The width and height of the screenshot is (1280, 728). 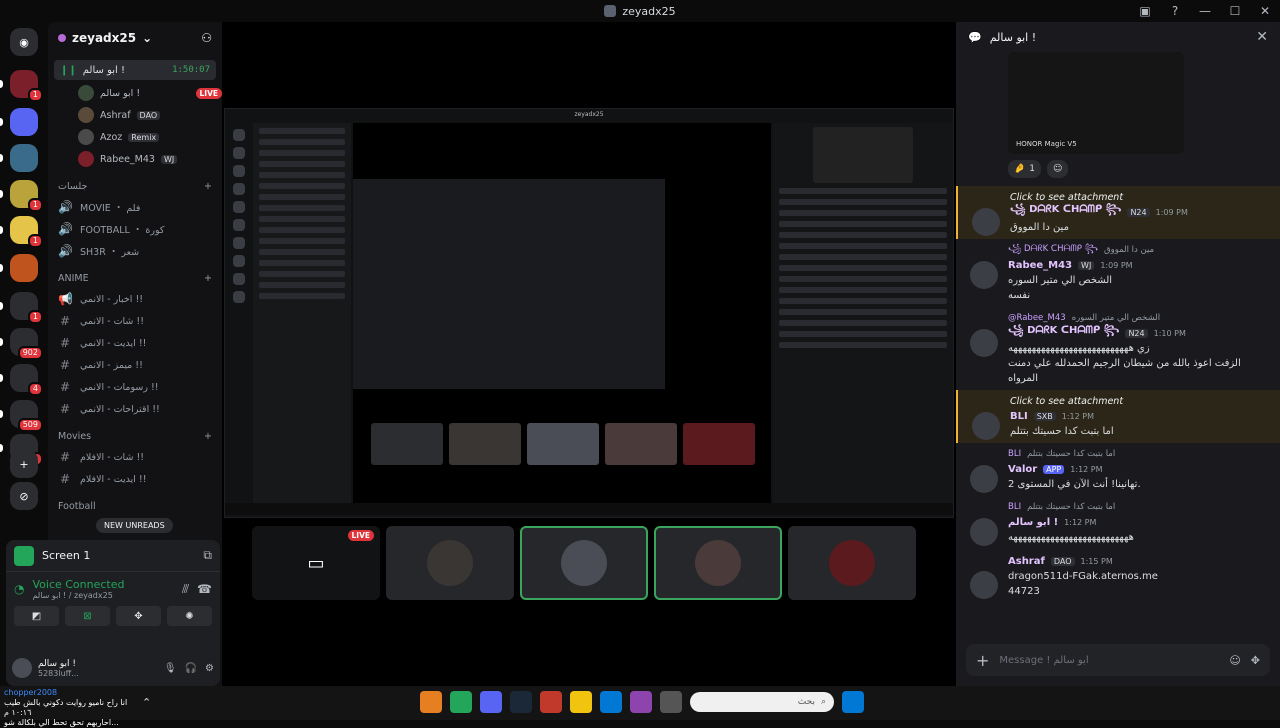 What do you see at coordinates (207, 555) in the screenshot?
I see `popout-icon: ⧉` at bounding box center [207, 555].